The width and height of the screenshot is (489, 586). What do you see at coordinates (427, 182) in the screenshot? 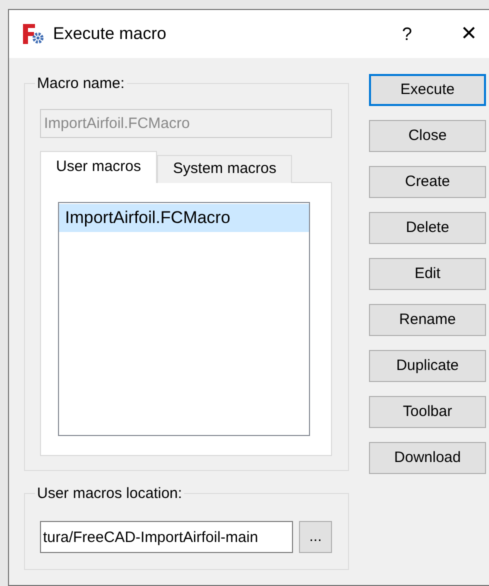
I see `dialog-button: Create` at bounding box center [427, 182].